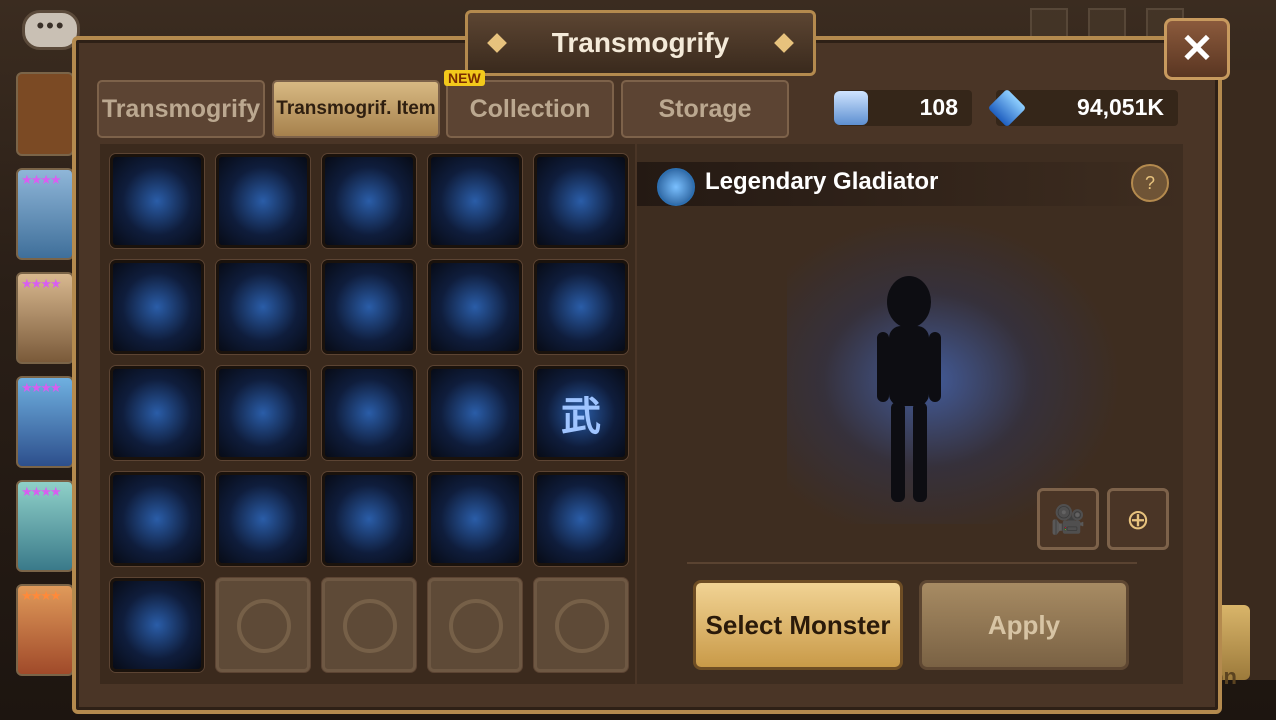 The height and width of the screenshot is (720, 1276). What do you see at coordinates (822, 181) in the screenshot?
I see `item-name: Legendary Gladiator` at bounding box center [822, 181].